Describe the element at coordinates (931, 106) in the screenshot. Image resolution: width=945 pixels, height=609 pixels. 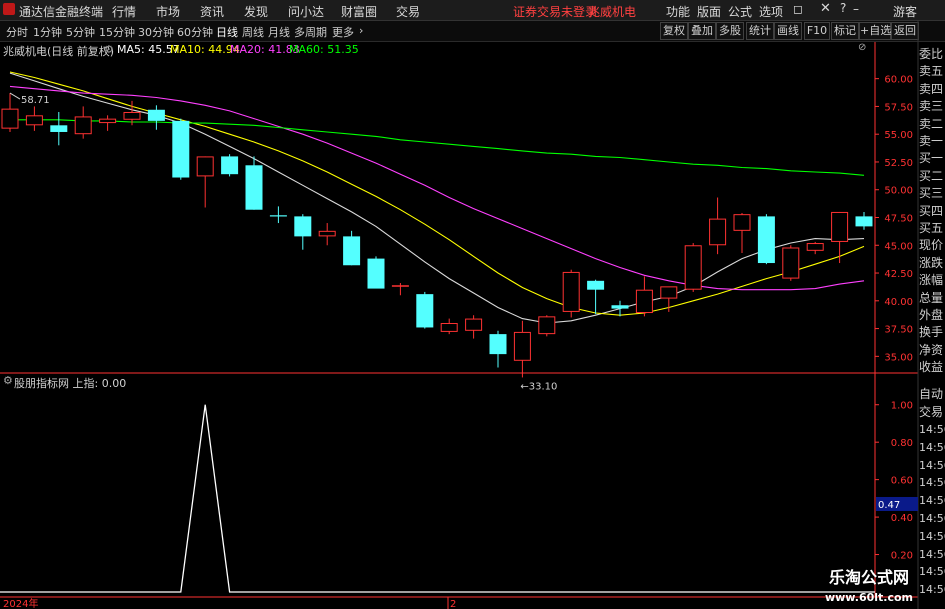
I see `sidebar-label: 卖三` at that location.